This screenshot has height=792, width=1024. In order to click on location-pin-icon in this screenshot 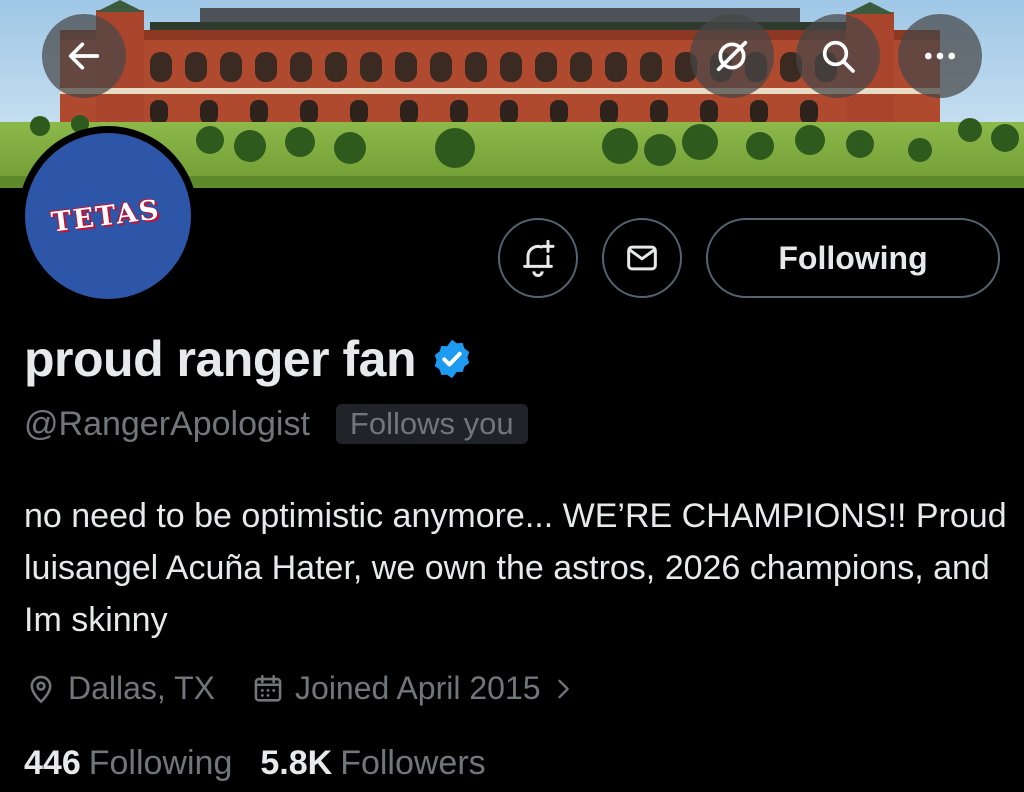, I will do `click(41, 689)`.